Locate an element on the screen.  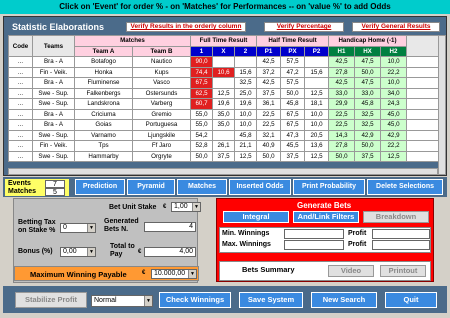
col-code: Code is located at coordinates (20, 46).